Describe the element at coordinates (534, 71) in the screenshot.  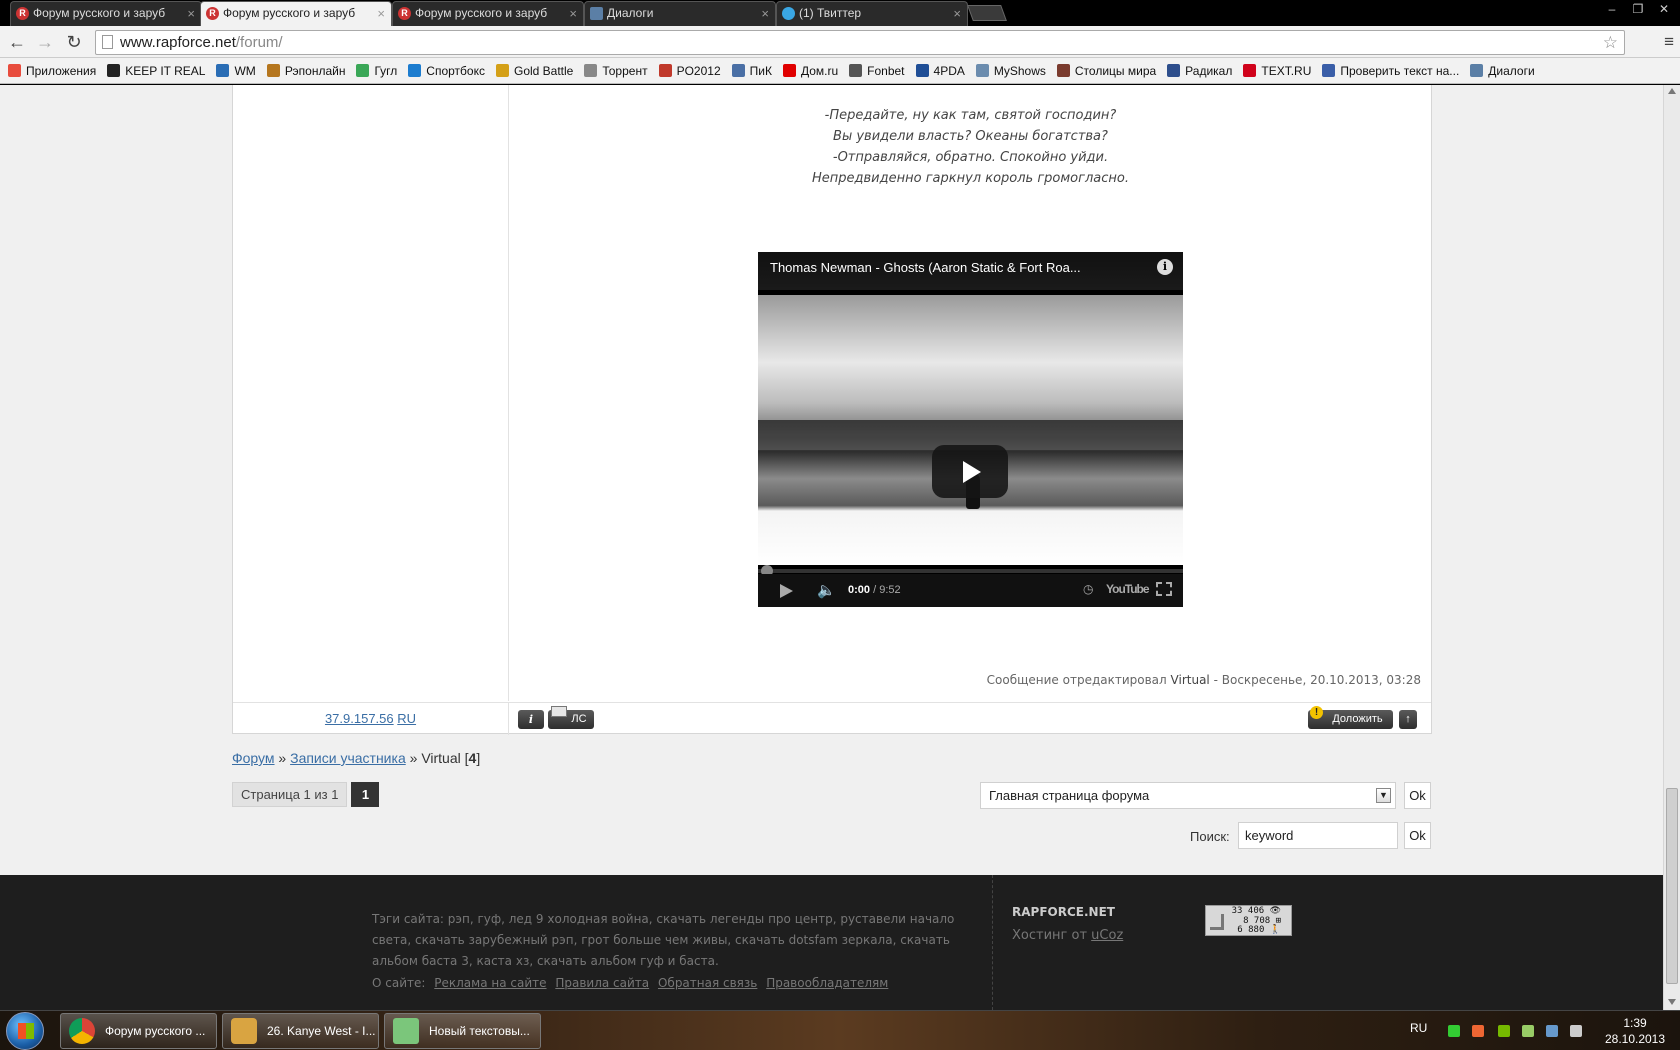
I see `bookmark-item: Gold Battle` at that location.